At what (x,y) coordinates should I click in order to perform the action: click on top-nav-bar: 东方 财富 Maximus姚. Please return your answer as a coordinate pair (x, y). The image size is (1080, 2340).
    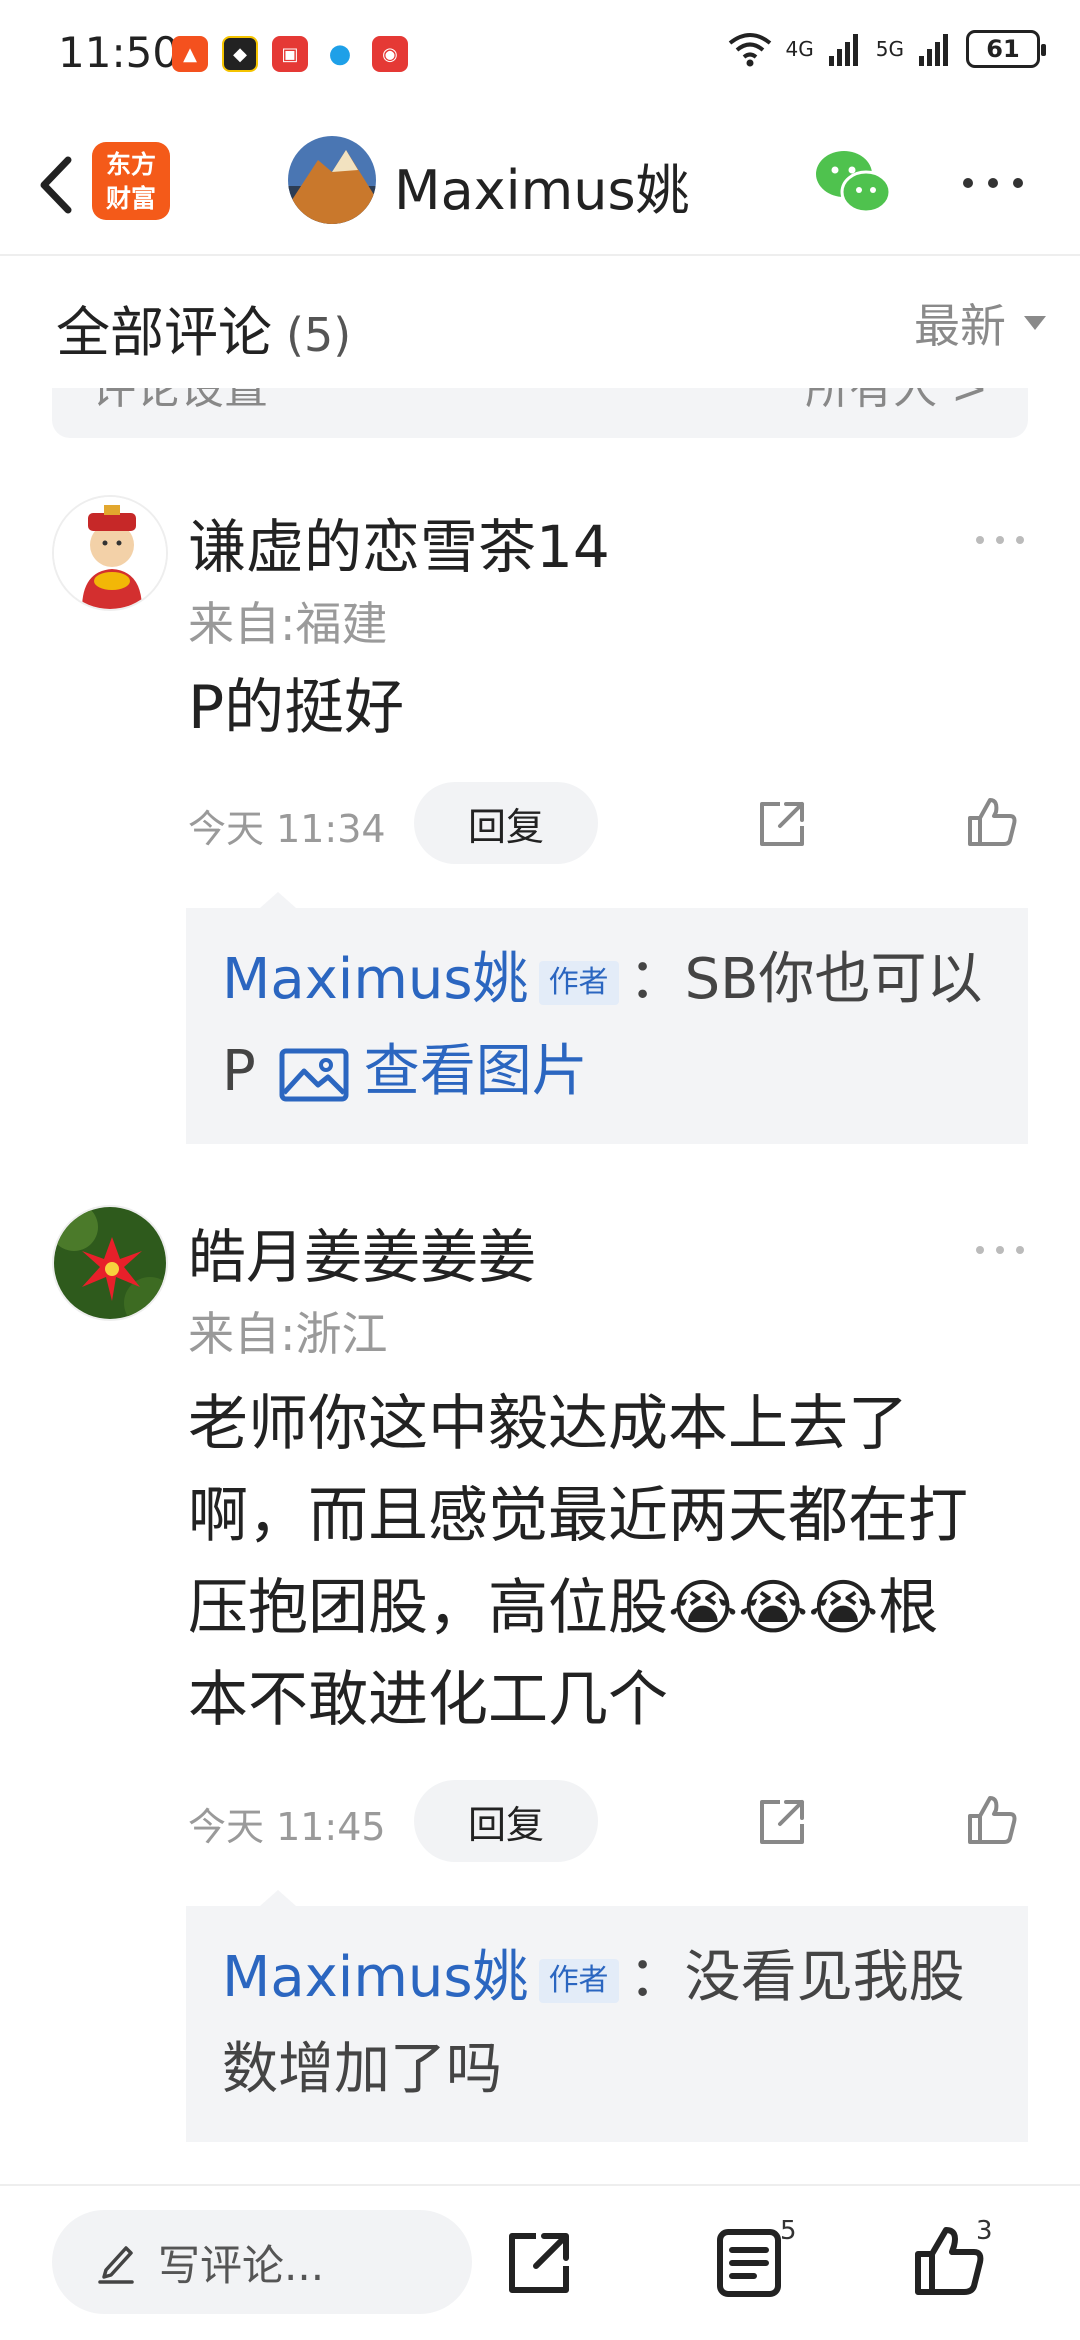
    Looking at the image, I should click on (540, 188).